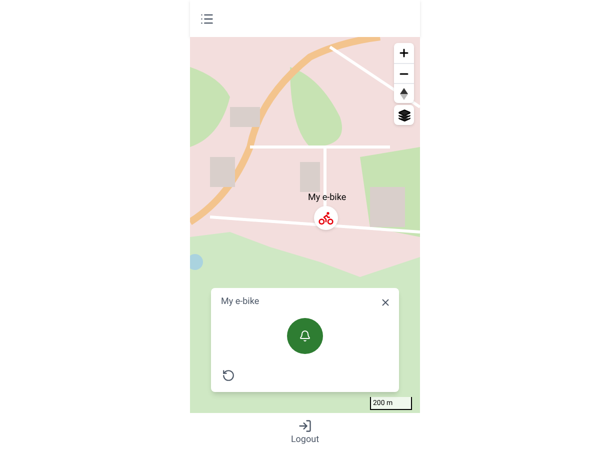 Image resolution: width=610 pixels, height=450 pixels. I want to click on alarm-button, so click(305, 336).